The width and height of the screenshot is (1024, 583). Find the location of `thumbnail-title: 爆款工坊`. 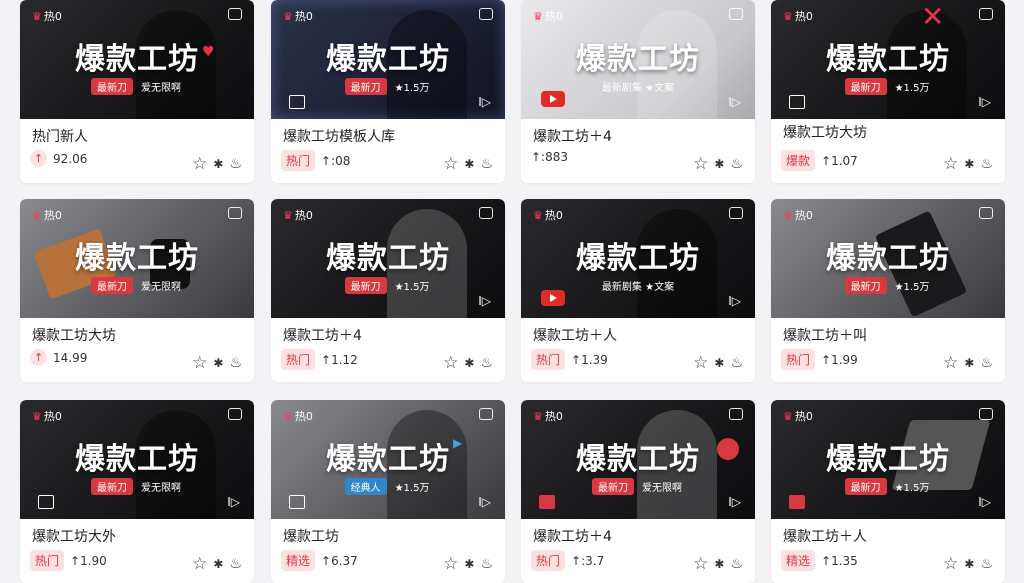

thumbnail-title: 爆款工坊 is located at coordinates (137, 59).